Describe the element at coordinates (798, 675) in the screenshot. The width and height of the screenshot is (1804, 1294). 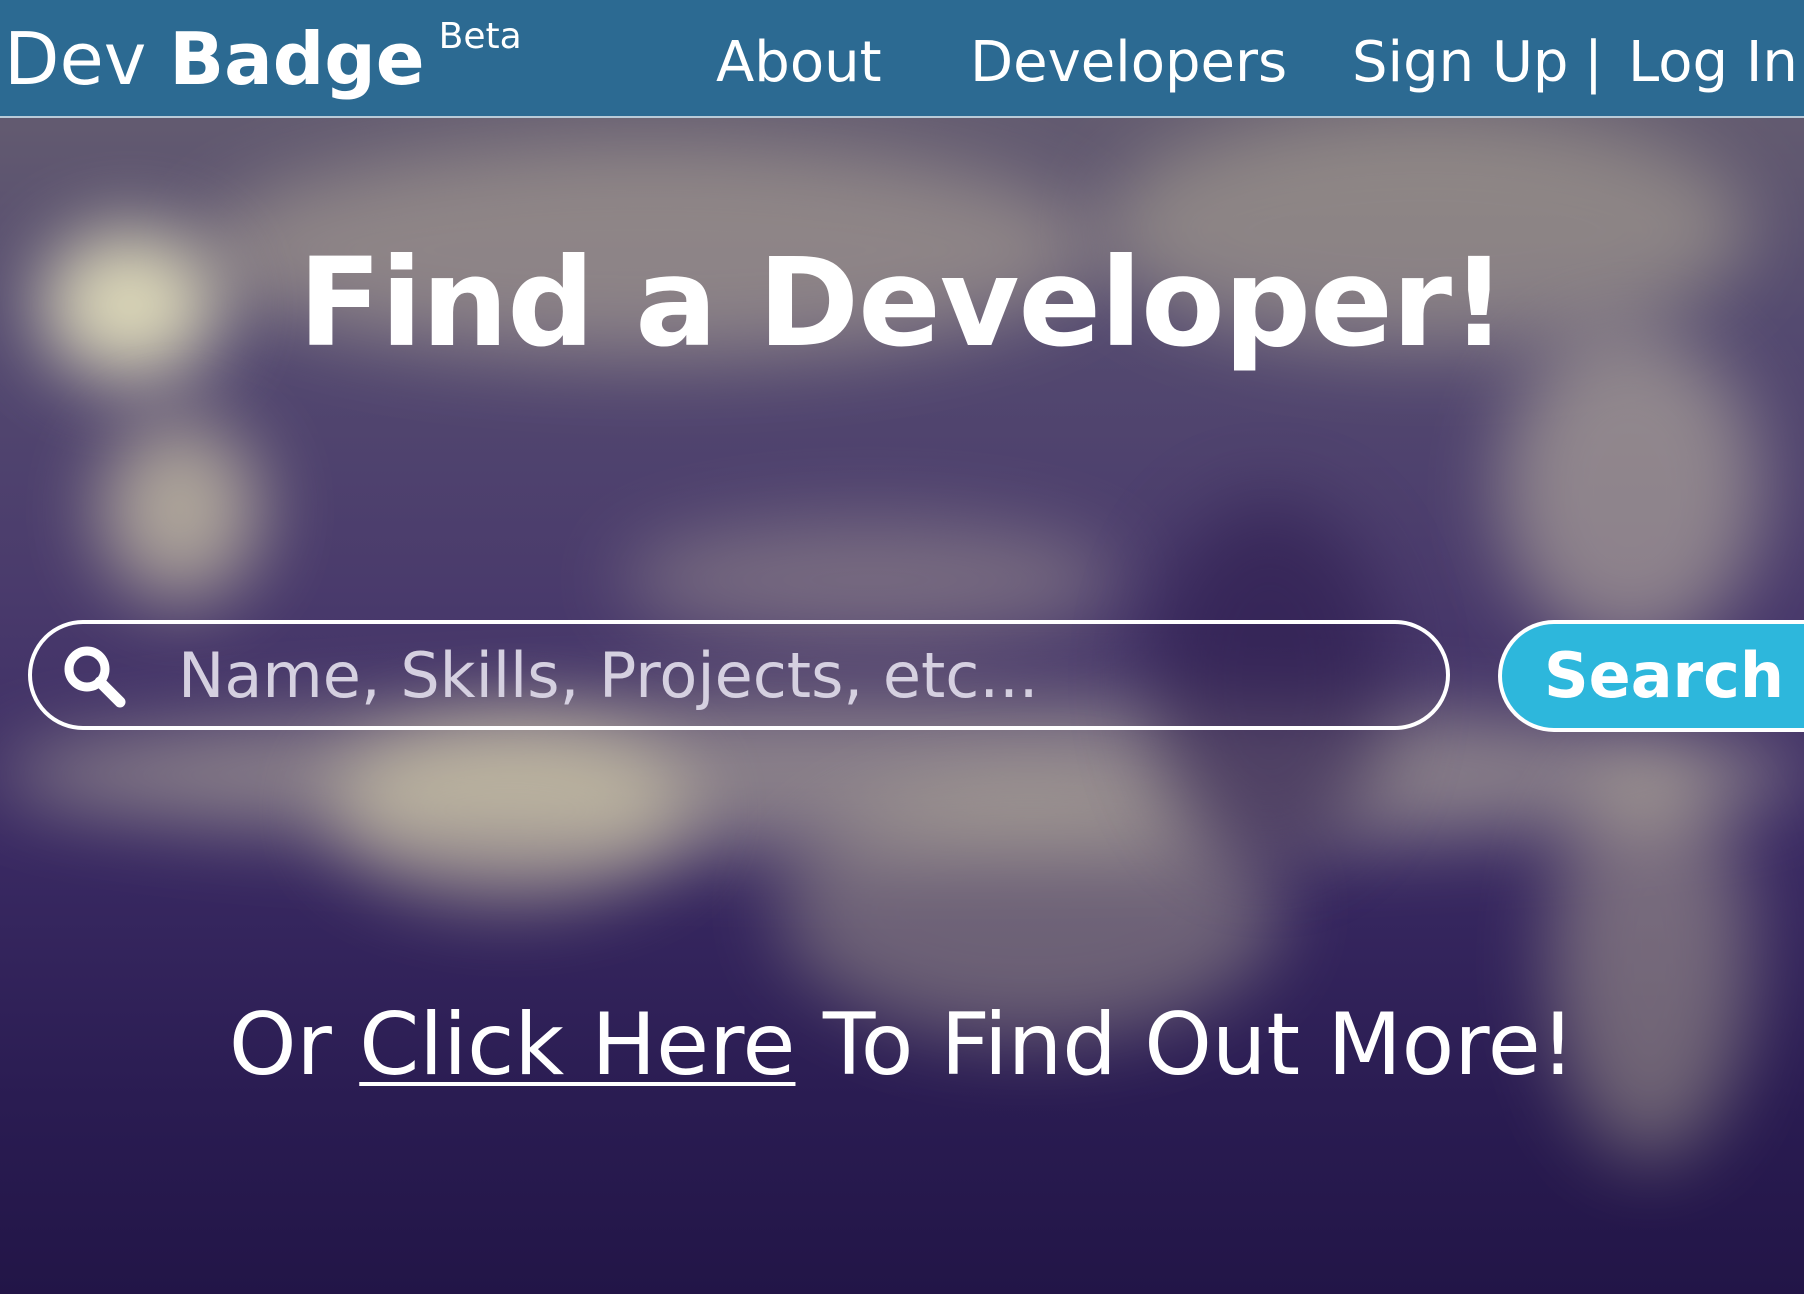
I see `search-input` at that location.